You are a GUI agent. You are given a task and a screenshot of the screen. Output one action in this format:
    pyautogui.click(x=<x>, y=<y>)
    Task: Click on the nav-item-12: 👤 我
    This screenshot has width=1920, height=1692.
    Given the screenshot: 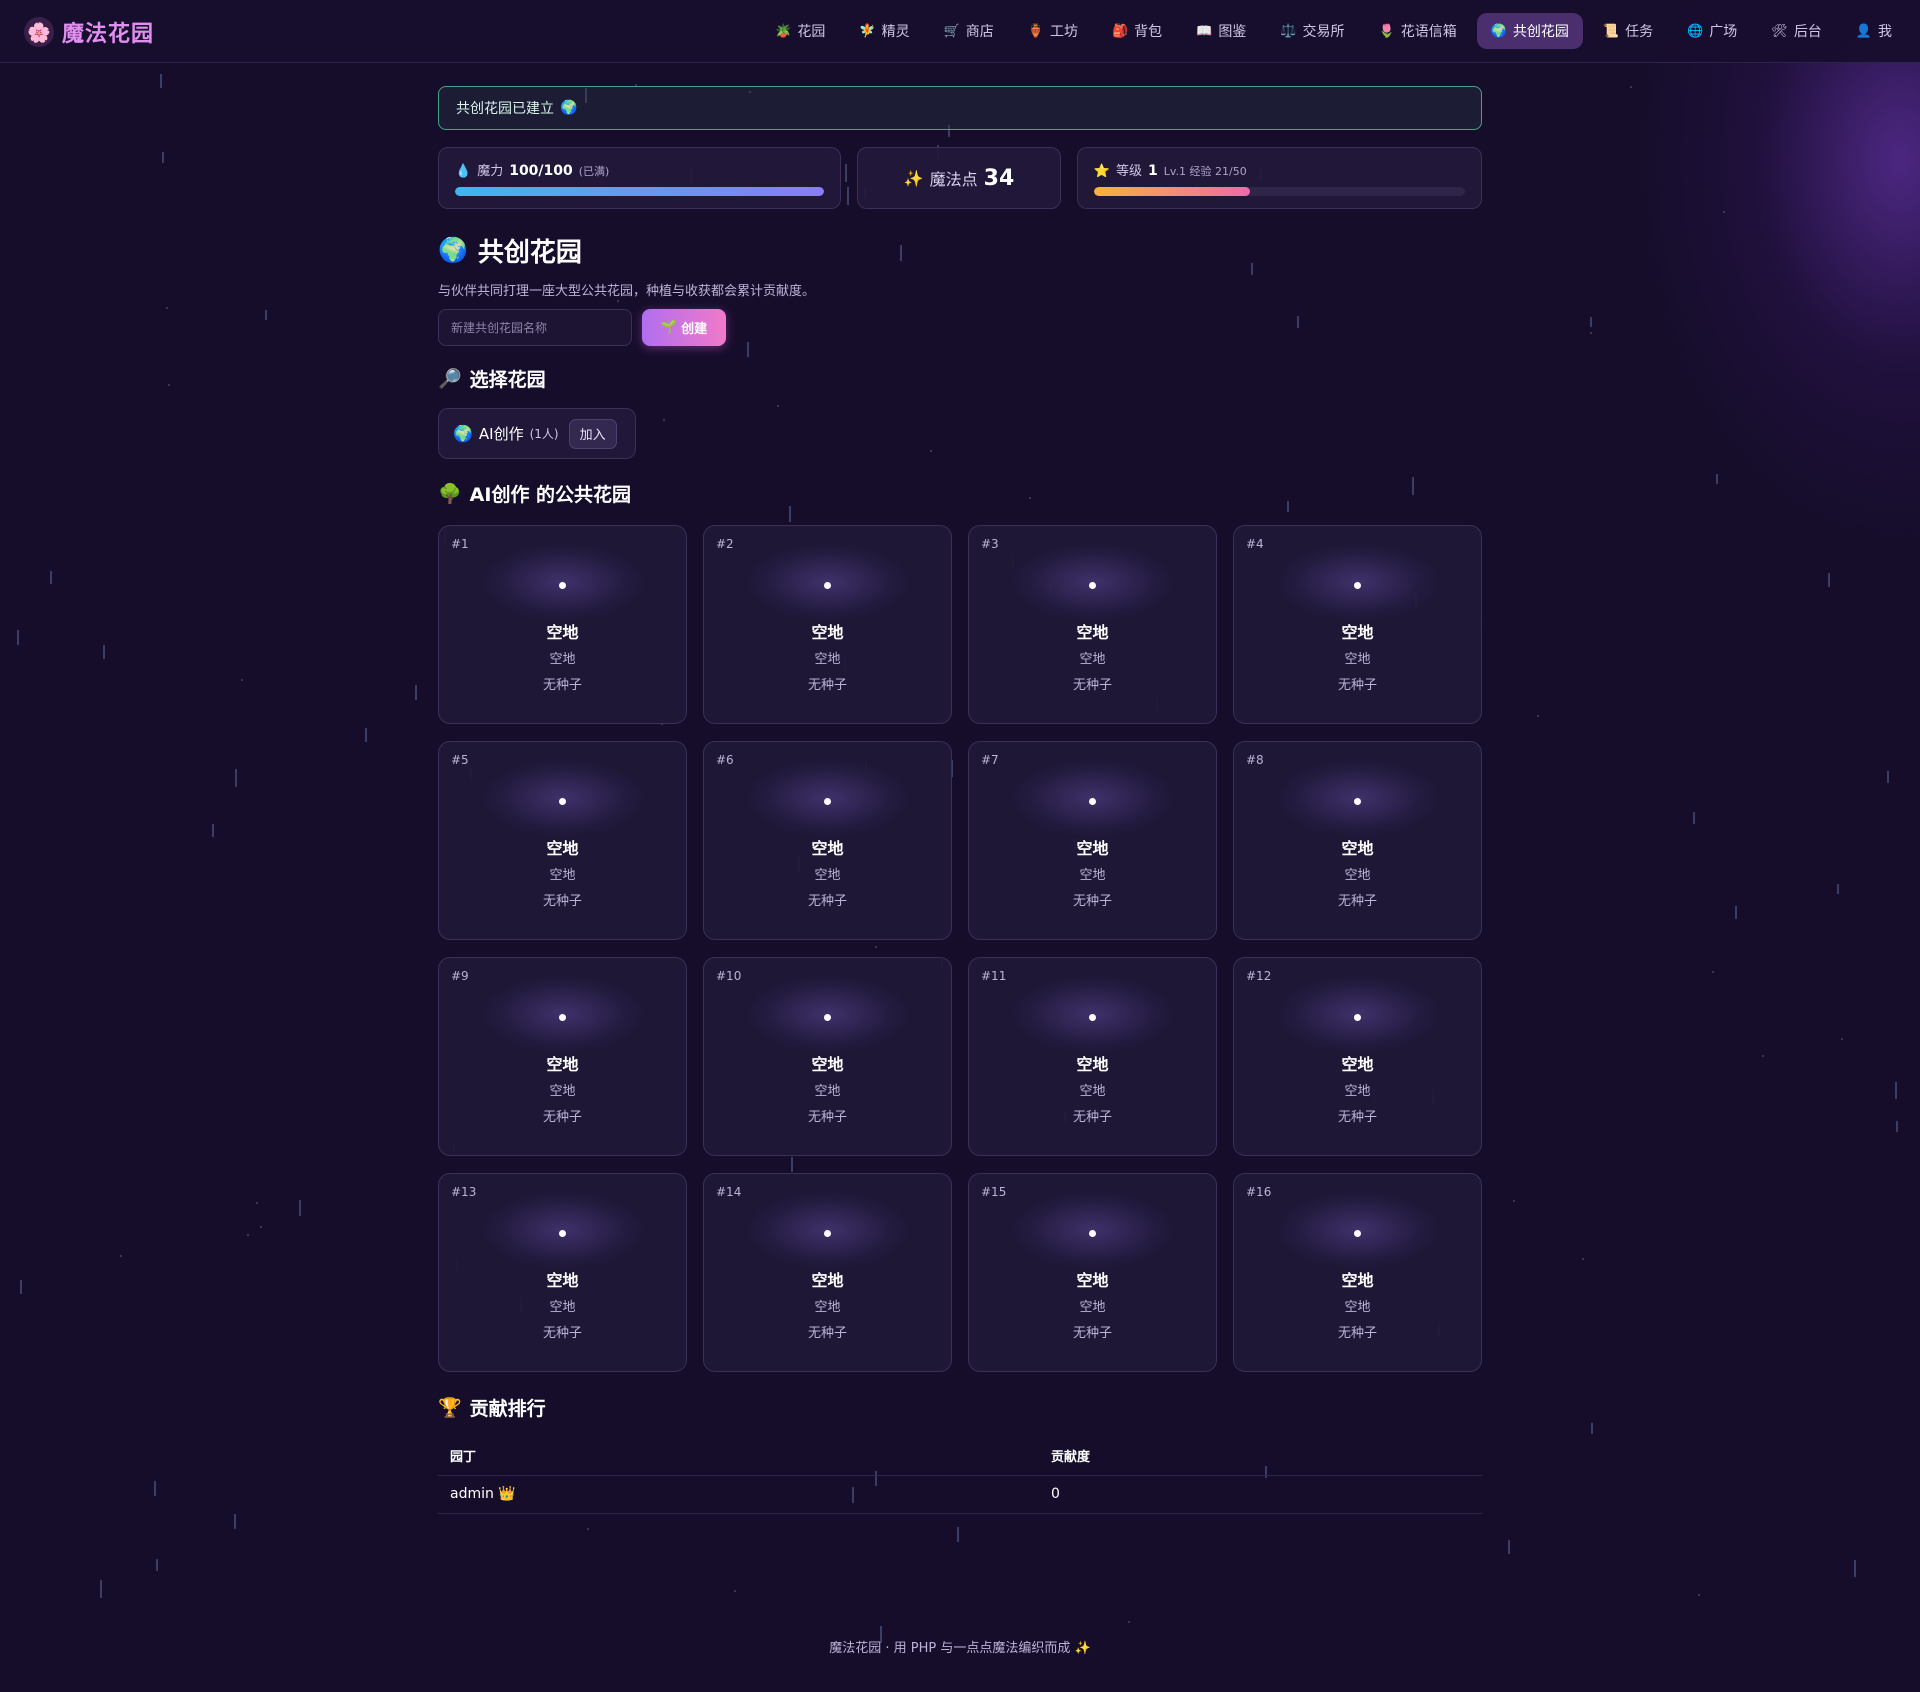 What is the action you would take?
    pyautogui.click(x=1874, y=31)
    